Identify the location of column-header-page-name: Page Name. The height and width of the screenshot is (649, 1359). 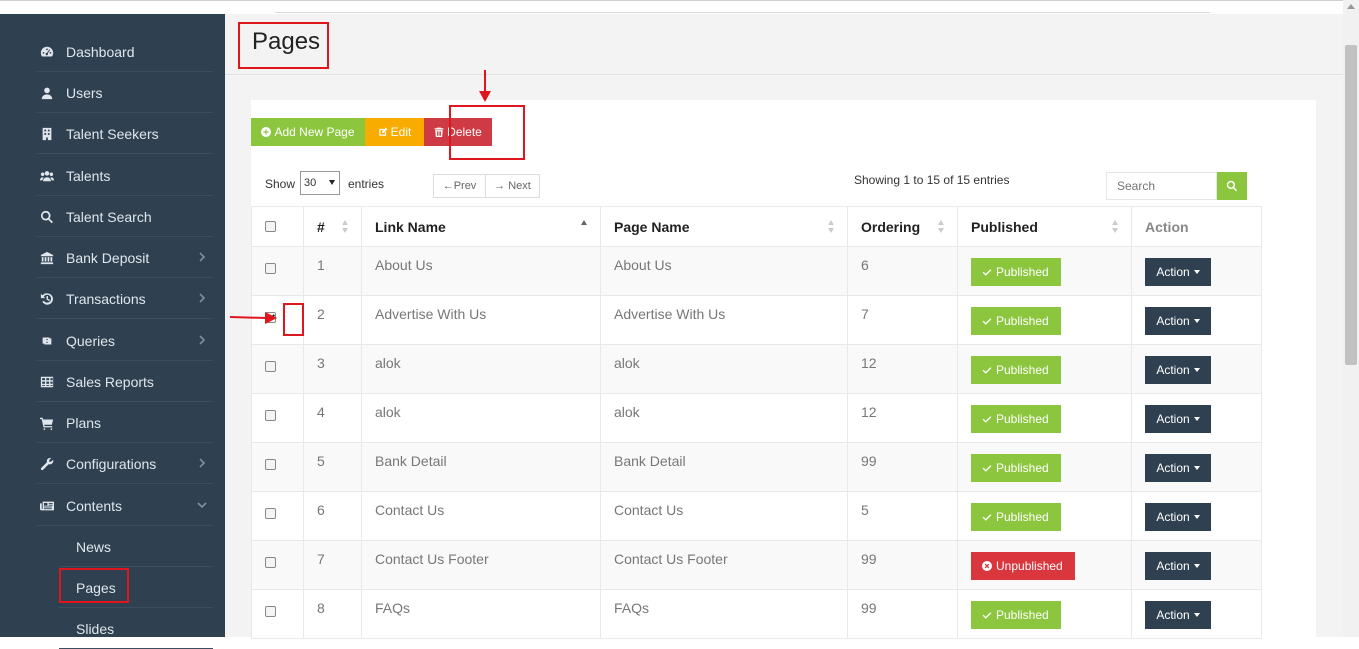
(724, 226).